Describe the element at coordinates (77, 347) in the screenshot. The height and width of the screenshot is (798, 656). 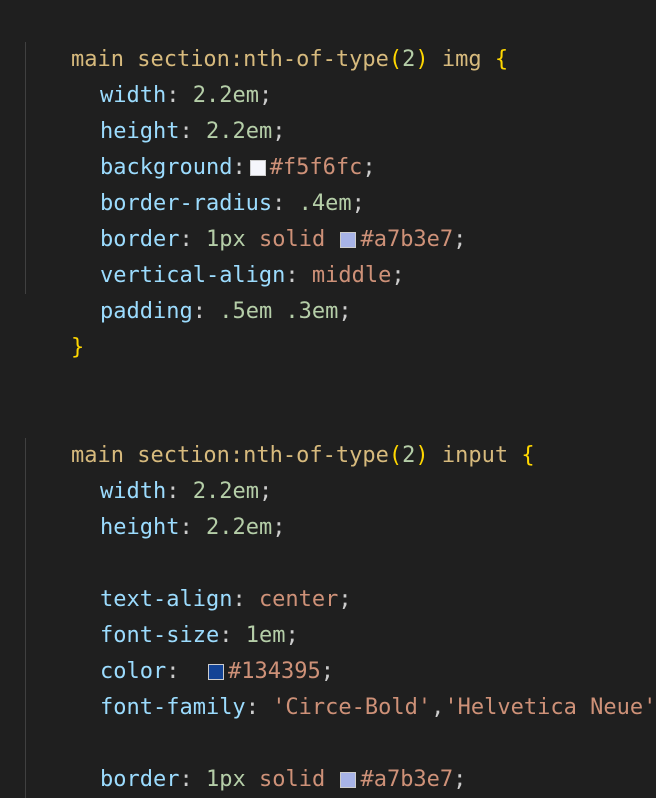
I see `brace-close: }` at that location.